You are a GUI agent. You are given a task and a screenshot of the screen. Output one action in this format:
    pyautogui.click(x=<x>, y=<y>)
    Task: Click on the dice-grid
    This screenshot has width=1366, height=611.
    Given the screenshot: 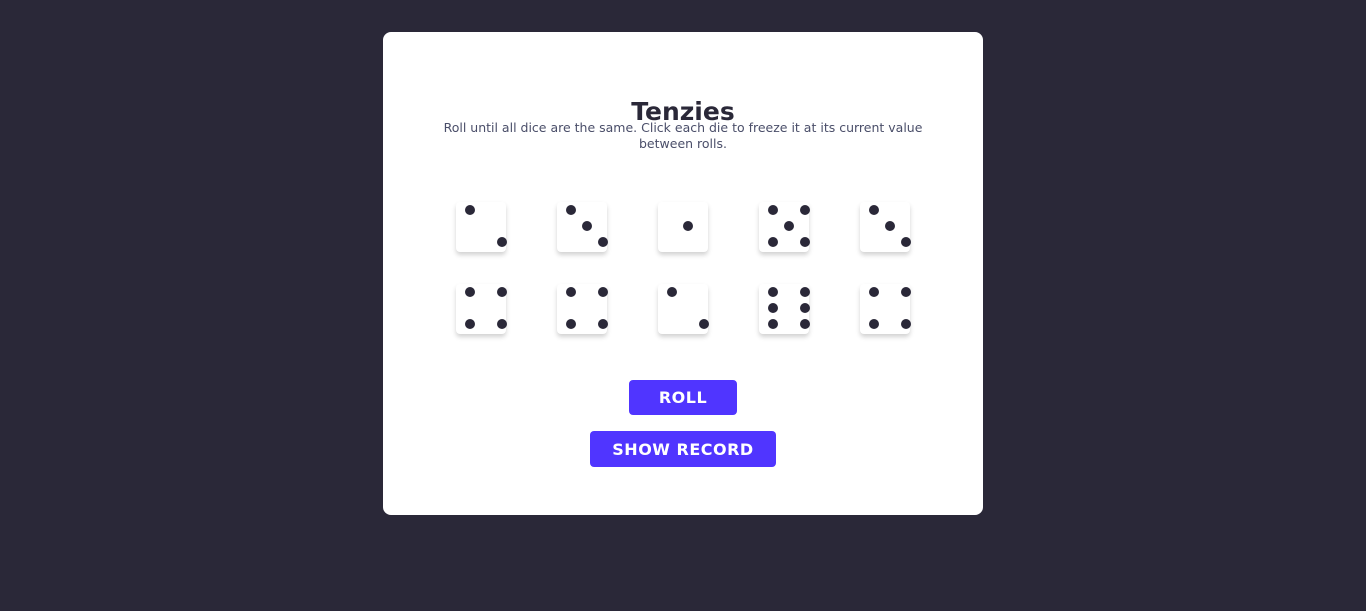 What is the action you would take?
    pyautogui.click(x=683, y=268)
    